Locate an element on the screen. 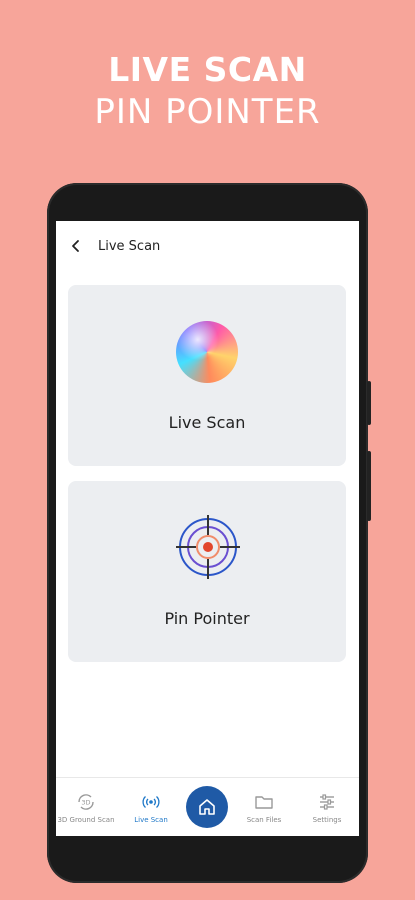 This screenshot has height=900, width=415. promo-subtitle: PIN POINTER is located at coordinates (207, 112).